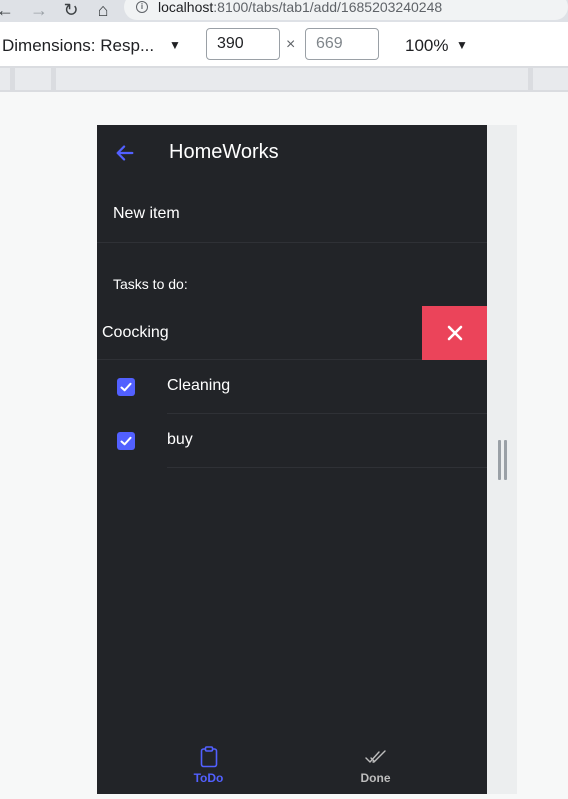 This screenshot has height=799, width=568. What do you see at coordinates (288, 214) in the screenshot?
I see `new-item-input` at bounding box center [288, 214].